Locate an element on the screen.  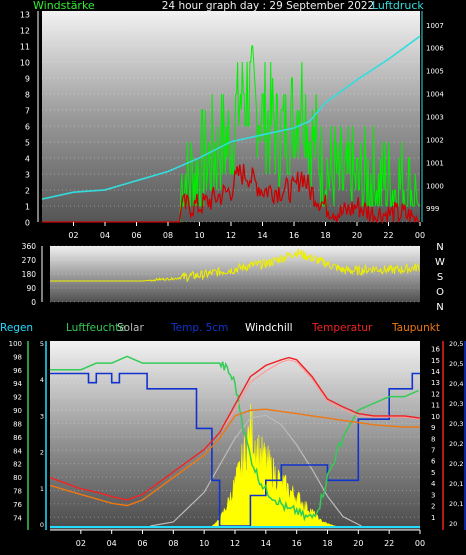
wind-tick-label: 1 is located at coordinates (27, 207).